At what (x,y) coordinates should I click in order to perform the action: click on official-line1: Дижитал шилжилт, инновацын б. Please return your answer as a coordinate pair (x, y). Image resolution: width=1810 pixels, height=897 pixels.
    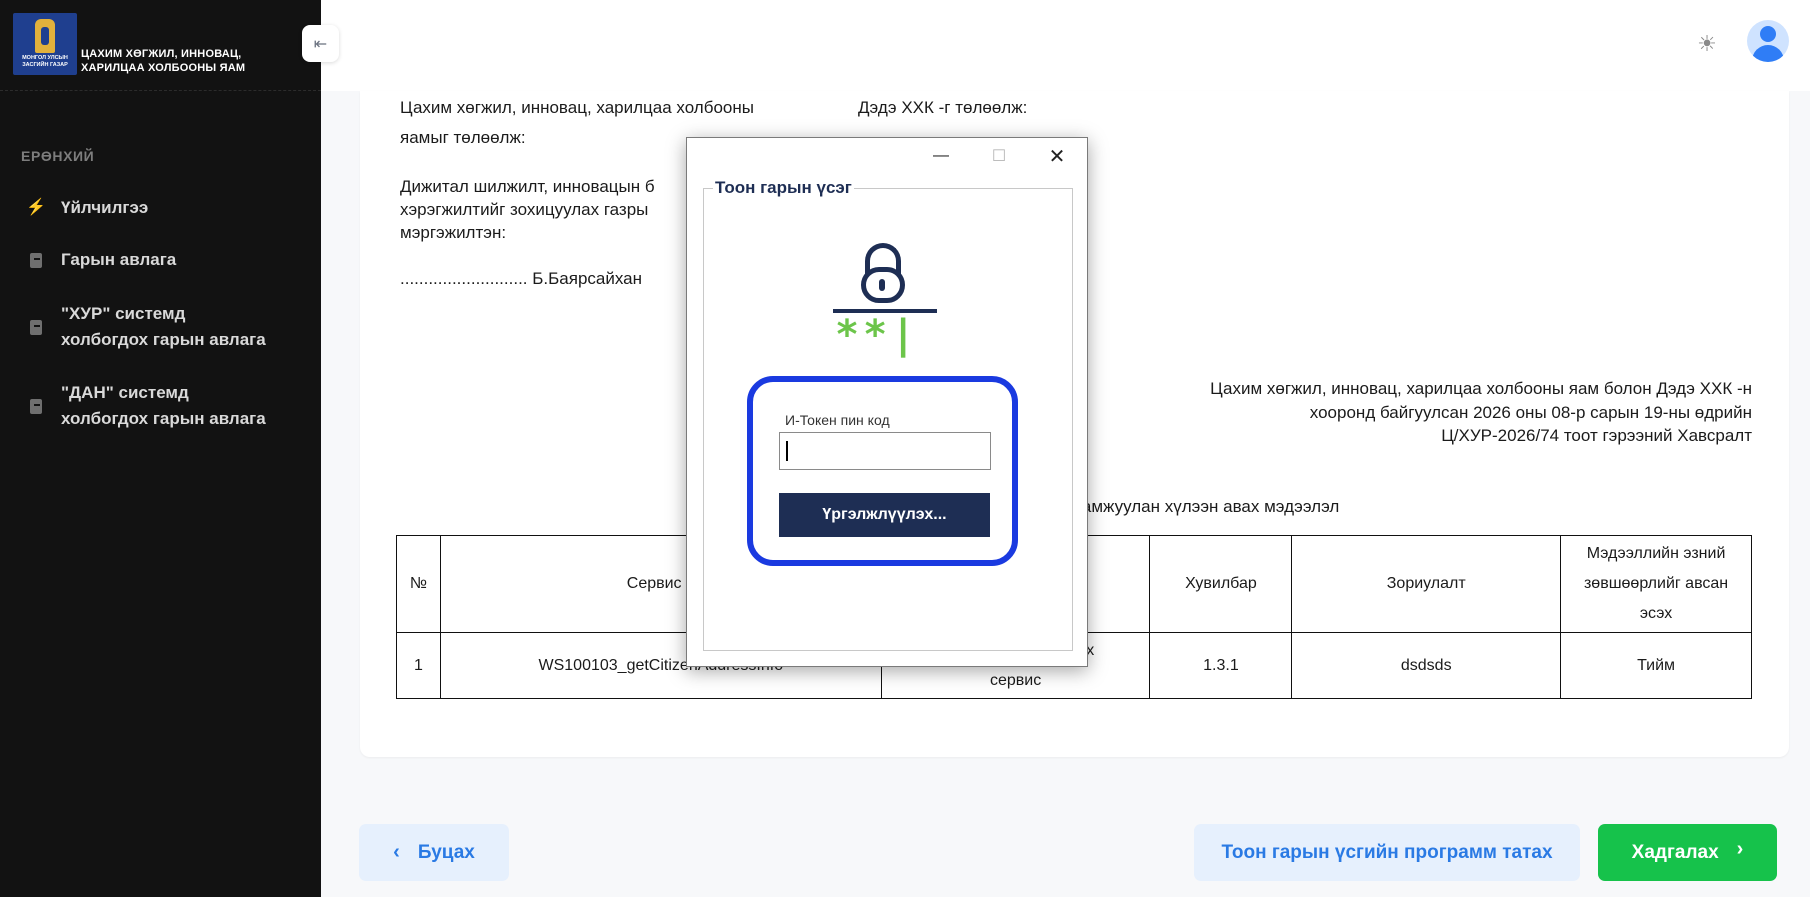
    Looking at the image, I should click on (527, 186).